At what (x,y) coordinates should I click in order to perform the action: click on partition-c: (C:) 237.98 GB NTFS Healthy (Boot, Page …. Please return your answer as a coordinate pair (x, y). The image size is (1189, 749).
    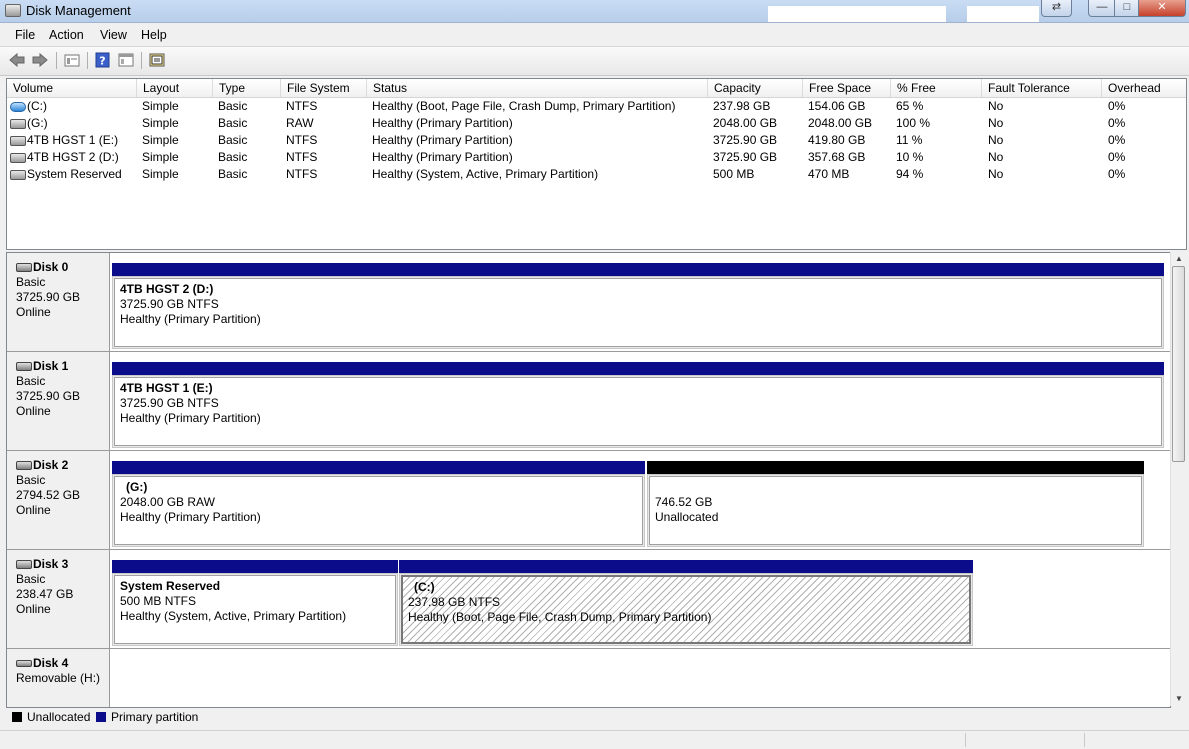
    Looking at the image, I should click on (686, 603).